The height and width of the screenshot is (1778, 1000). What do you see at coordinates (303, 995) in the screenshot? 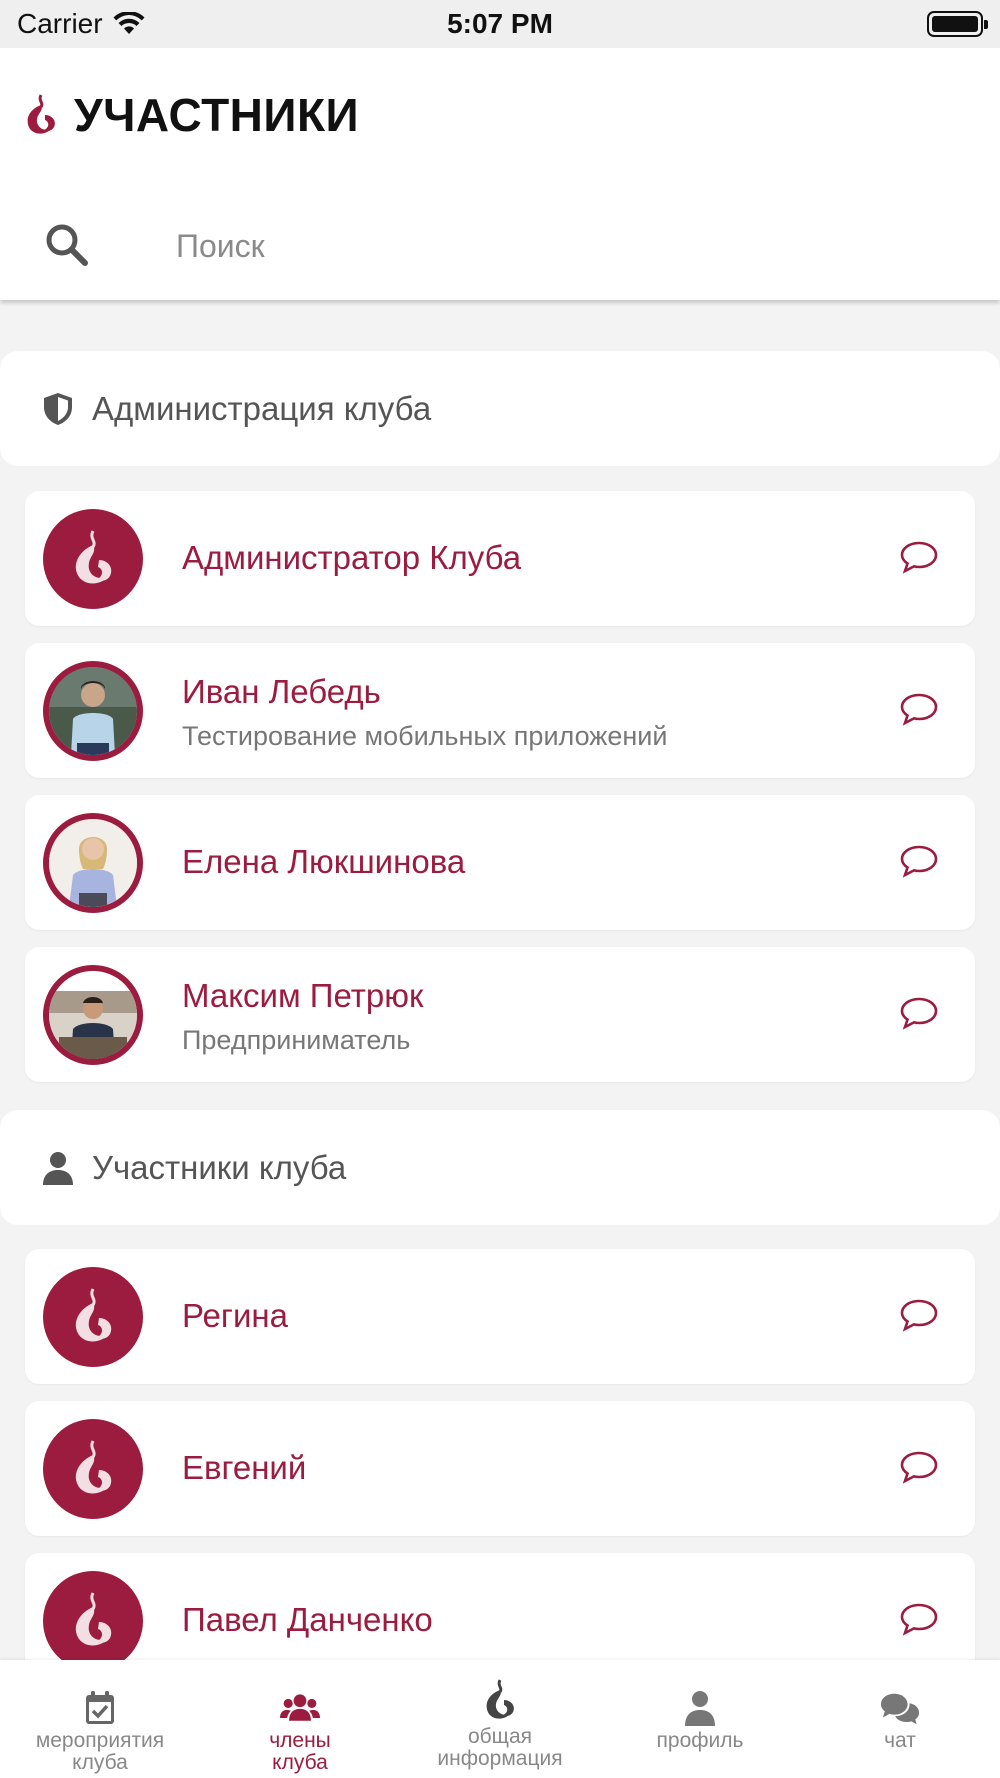
I see `member-name: Максим Петрюк` at bounding box center [303, 995].